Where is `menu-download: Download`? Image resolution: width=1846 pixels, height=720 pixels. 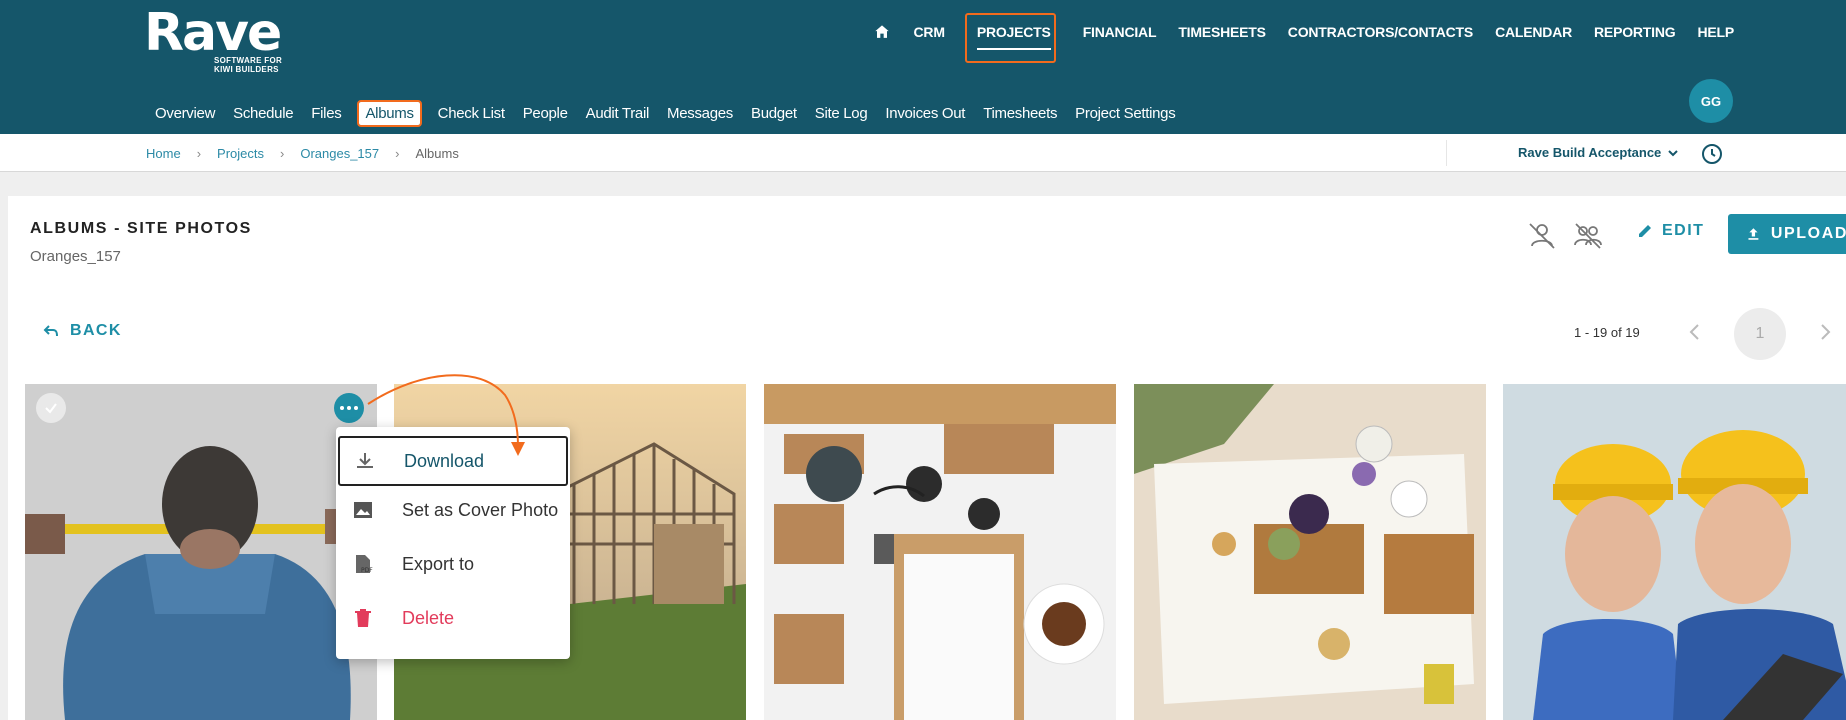
menu-download: Download is located at coordinates (453, 461).